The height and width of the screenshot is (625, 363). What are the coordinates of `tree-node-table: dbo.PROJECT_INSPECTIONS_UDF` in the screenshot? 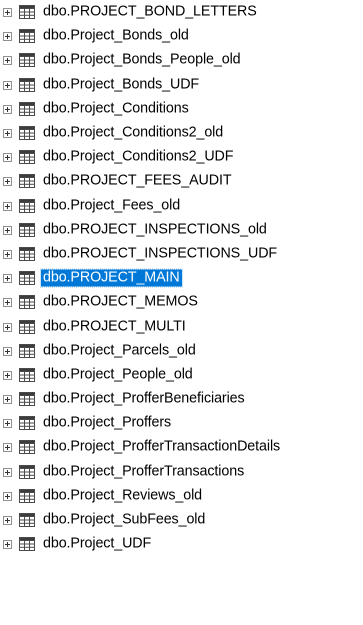 It's located at (181, 254).